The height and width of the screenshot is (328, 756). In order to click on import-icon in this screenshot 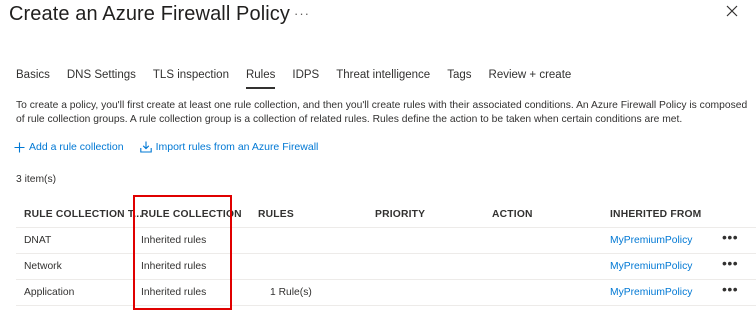, I will do `click(145, 147)`.